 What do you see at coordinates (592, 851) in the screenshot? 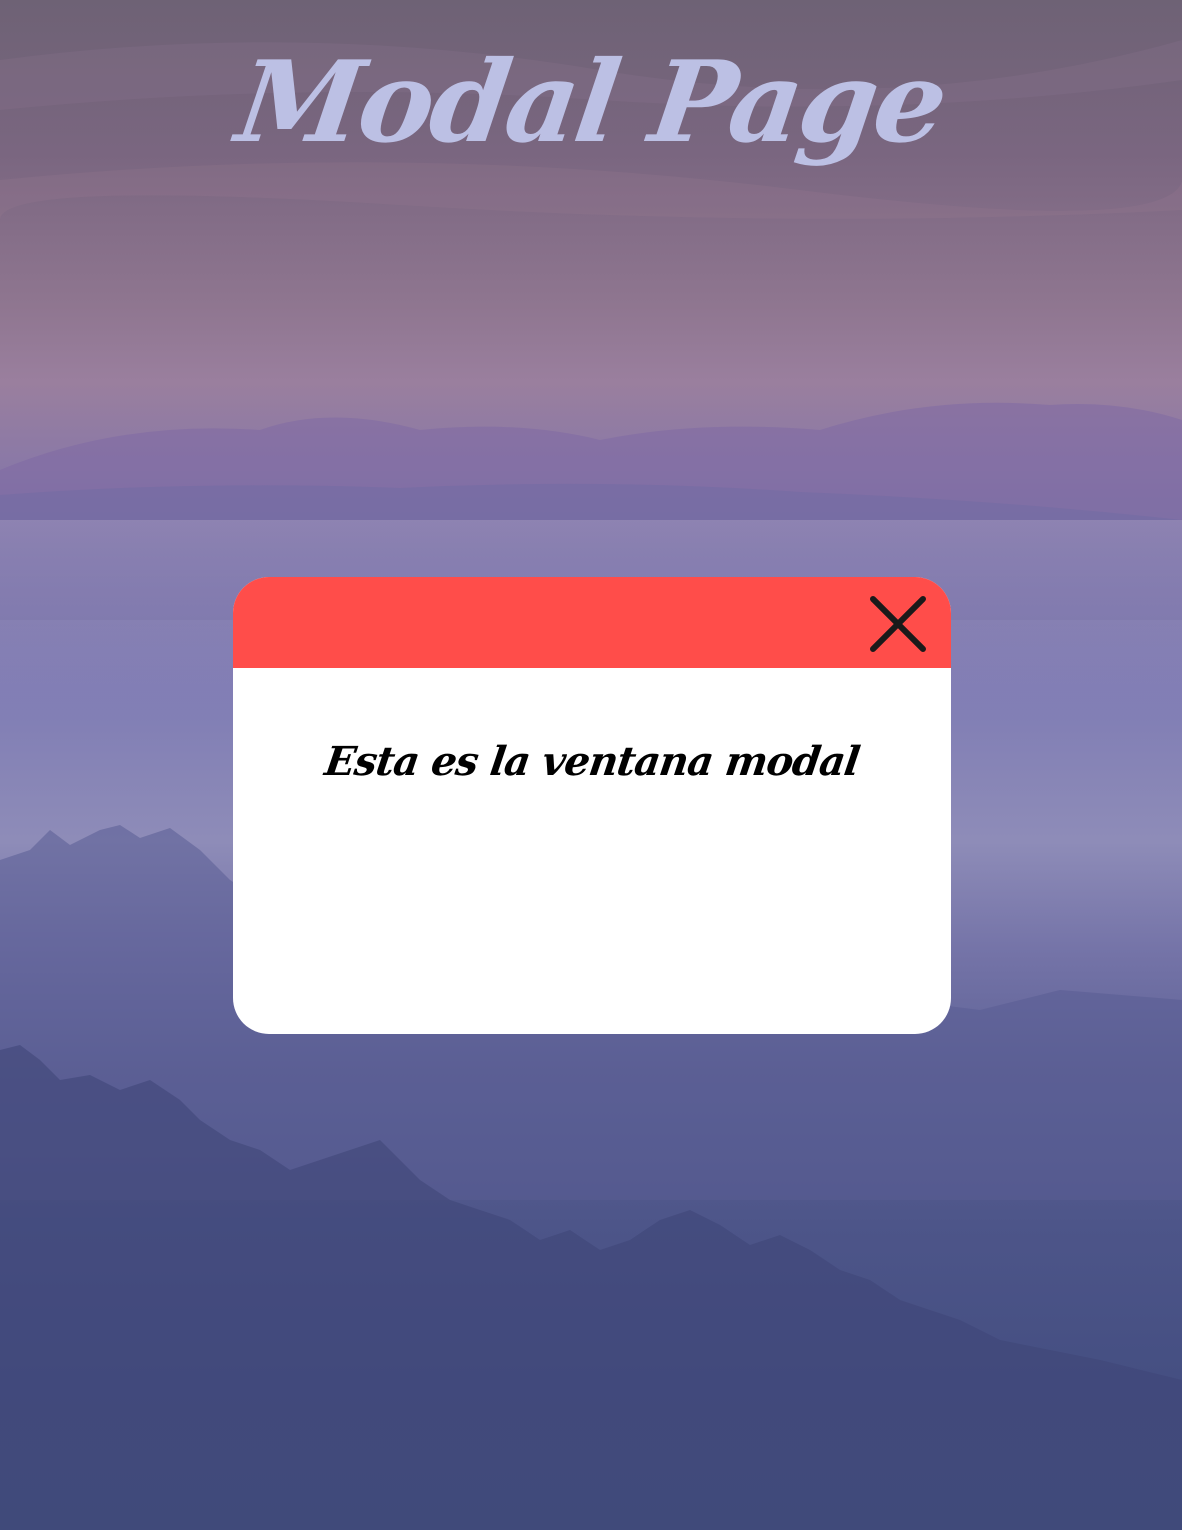
I see `modal-body: Esta es la ventana modal` at bounding box center [592, 851].